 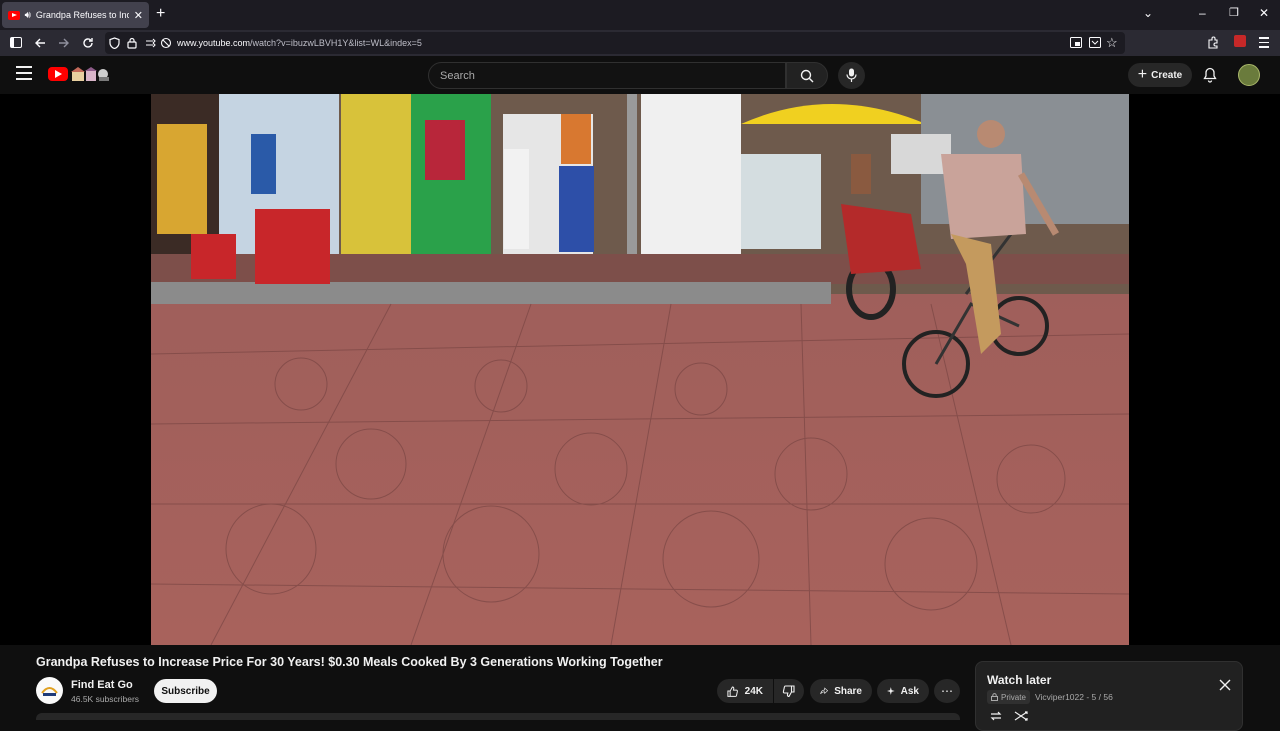 I want to click on create-button: + Create, so click(x=1160, y=75).